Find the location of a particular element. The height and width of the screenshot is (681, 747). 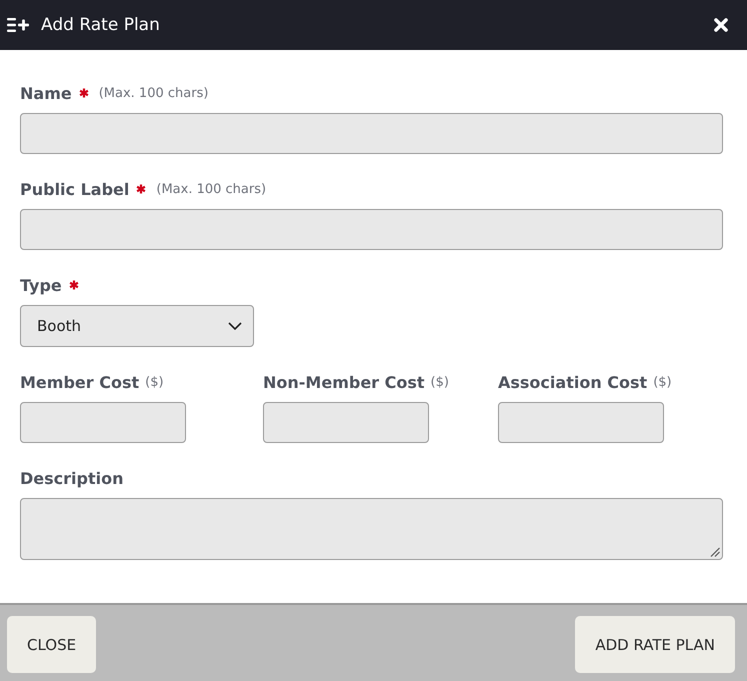

close-icon is located at coordinates (721, 25).